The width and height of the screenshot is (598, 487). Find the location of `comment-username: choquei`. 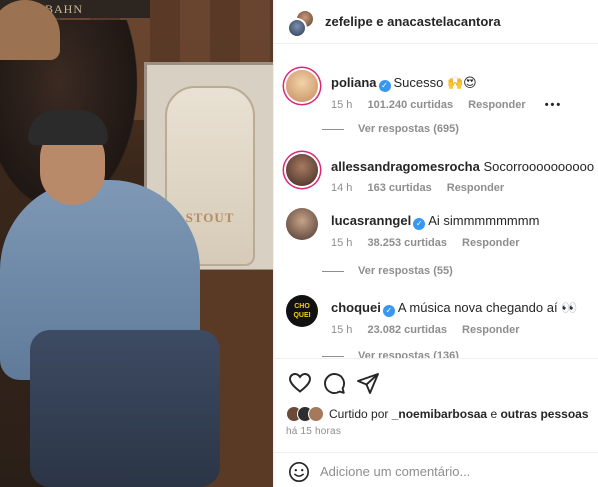

comment-username: choquei is located at coordinates (356, 307).